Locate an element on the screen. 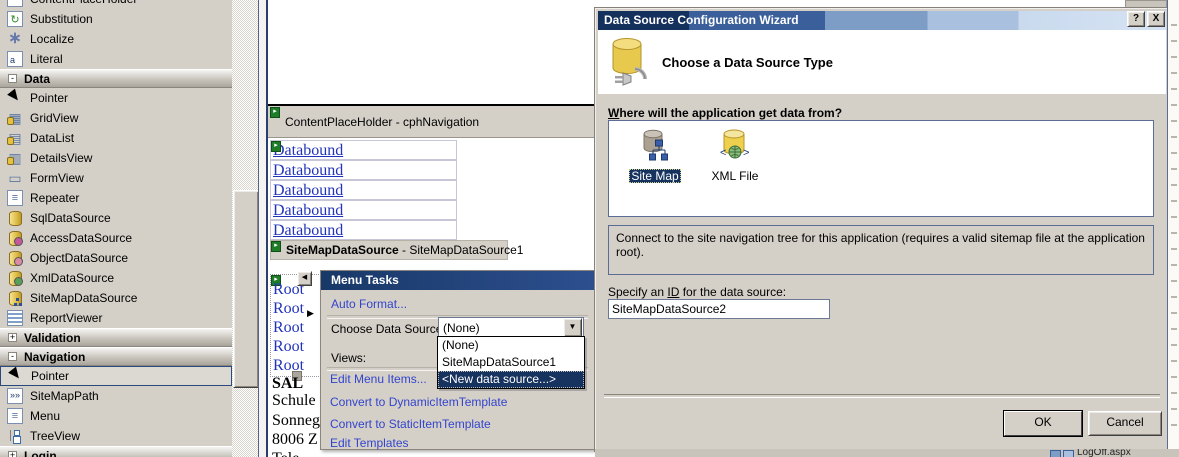 The image size is (1179, 457). toolbox-item-sqldatasource: SqlDataSource is located at coordinates (116, 218).